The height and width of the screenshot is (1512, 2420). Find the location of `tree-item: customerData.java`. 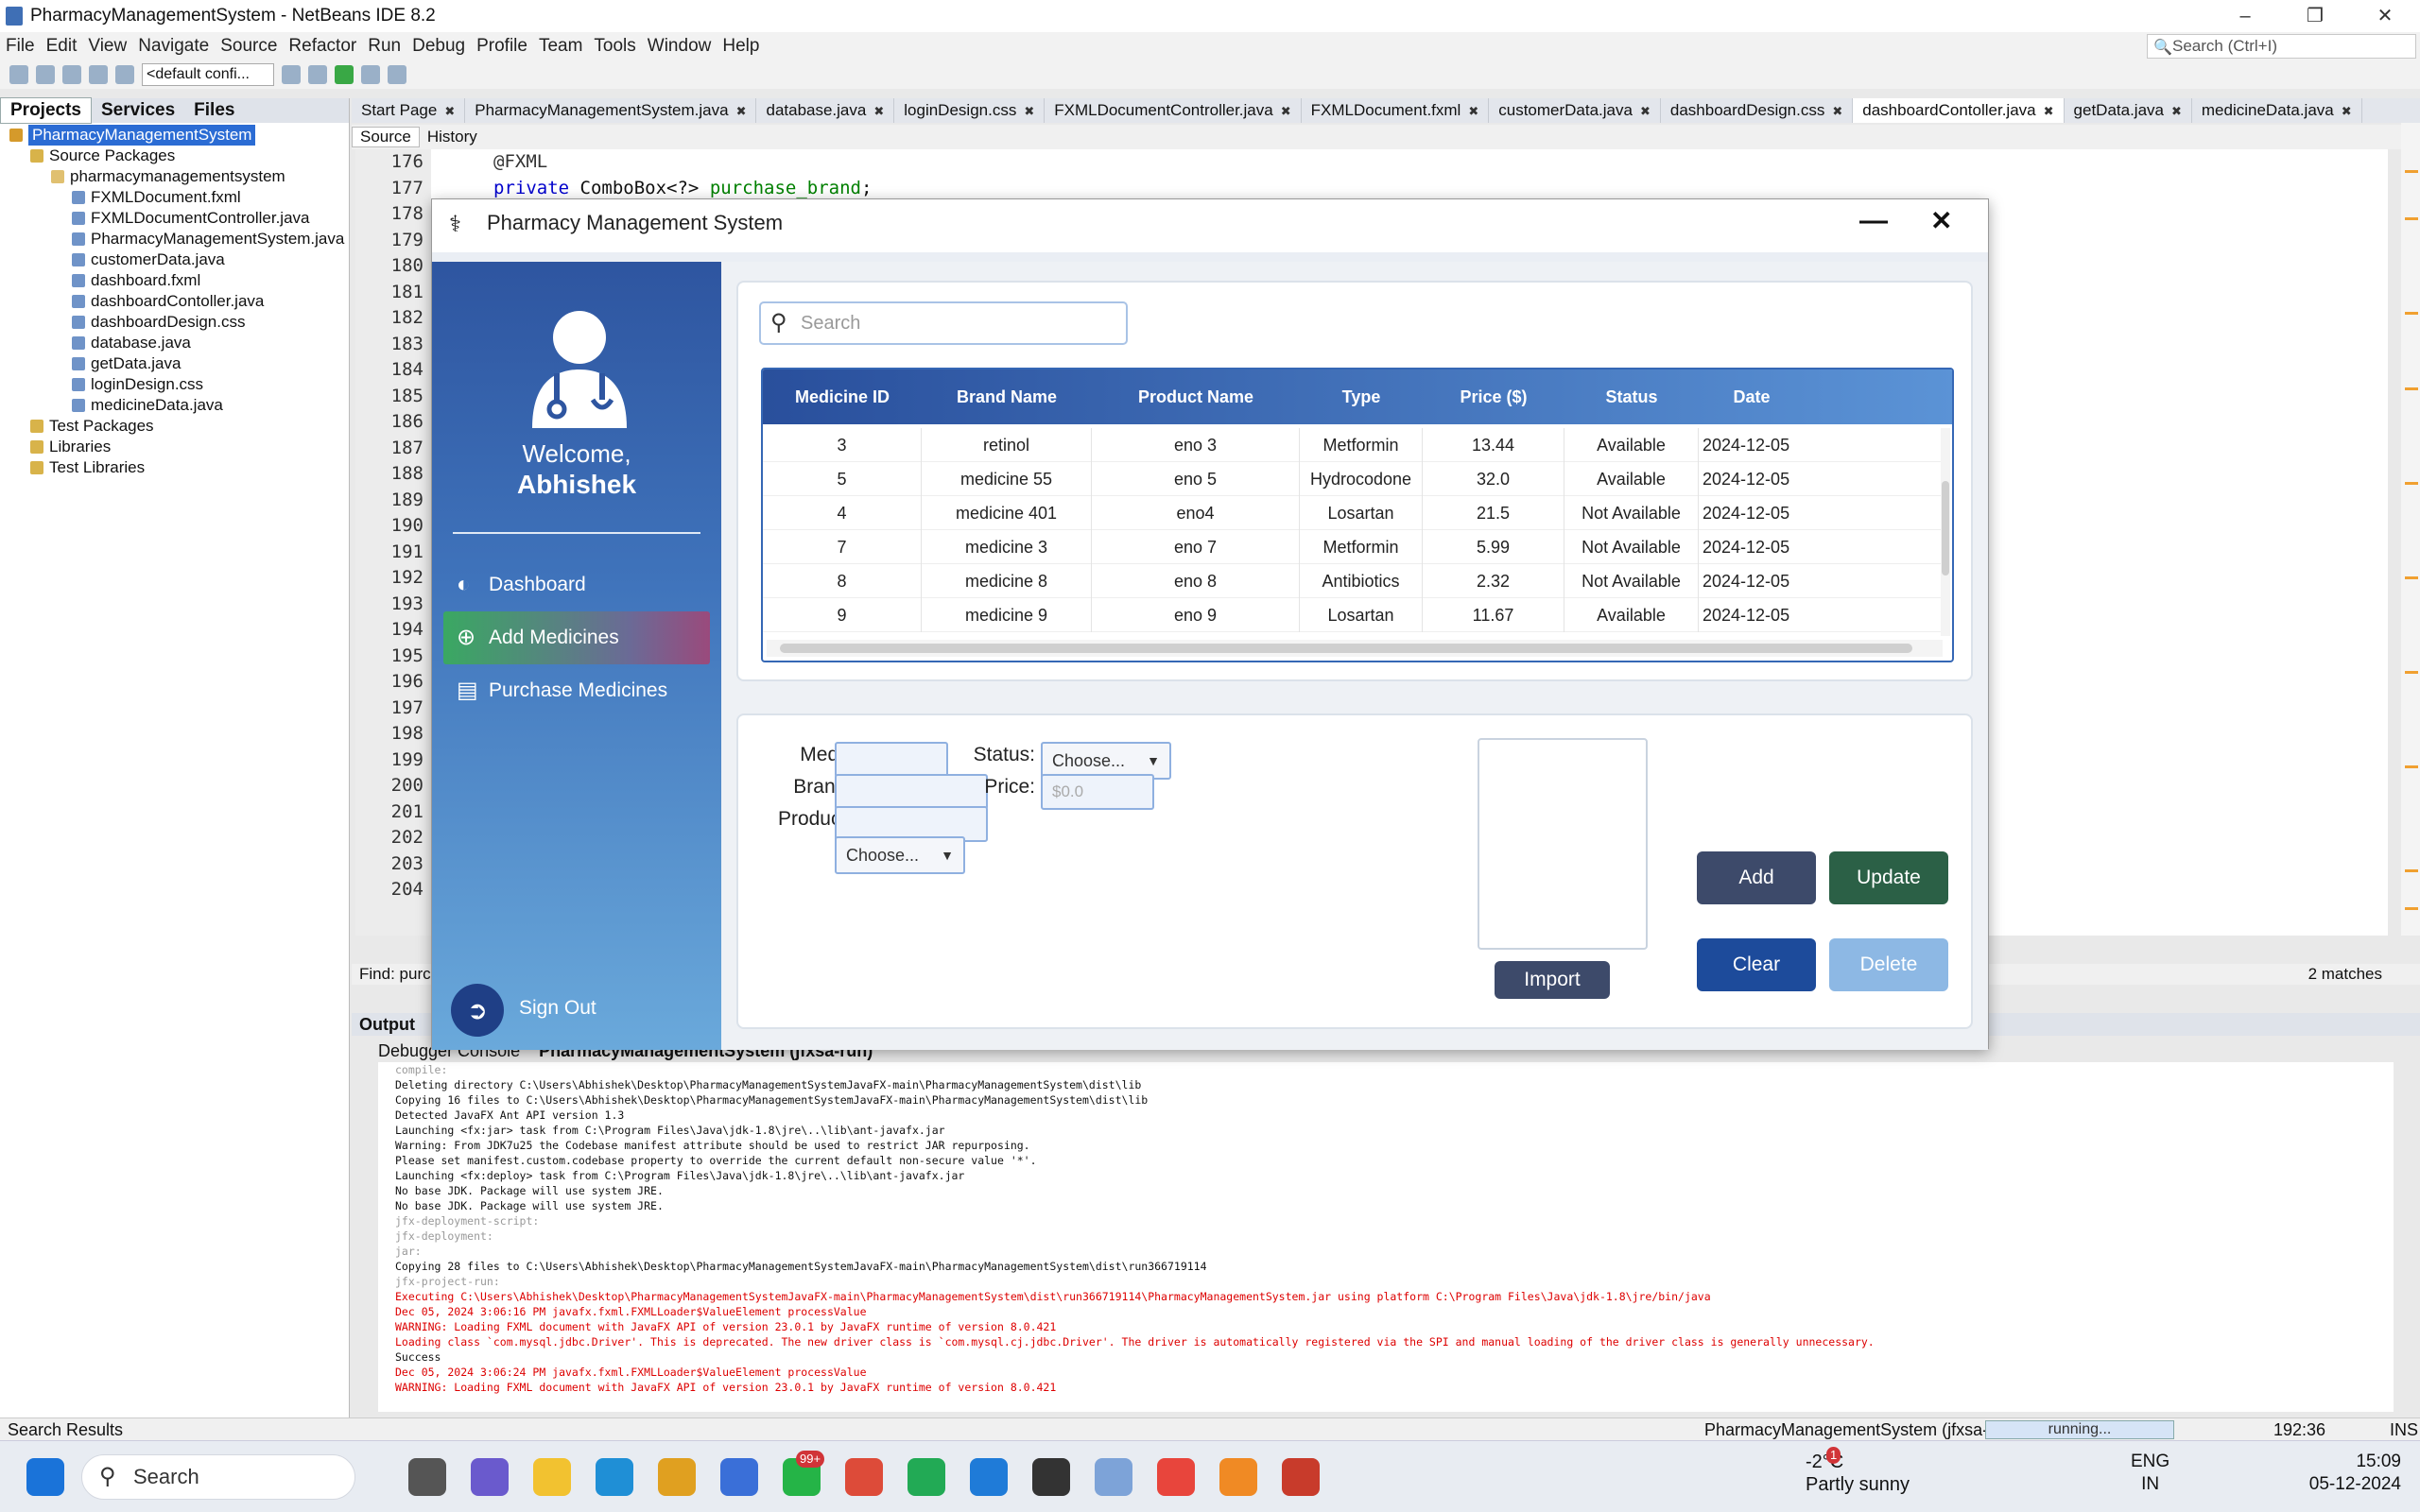

tree-item: customerData.java is located at coordinates (174, 259).